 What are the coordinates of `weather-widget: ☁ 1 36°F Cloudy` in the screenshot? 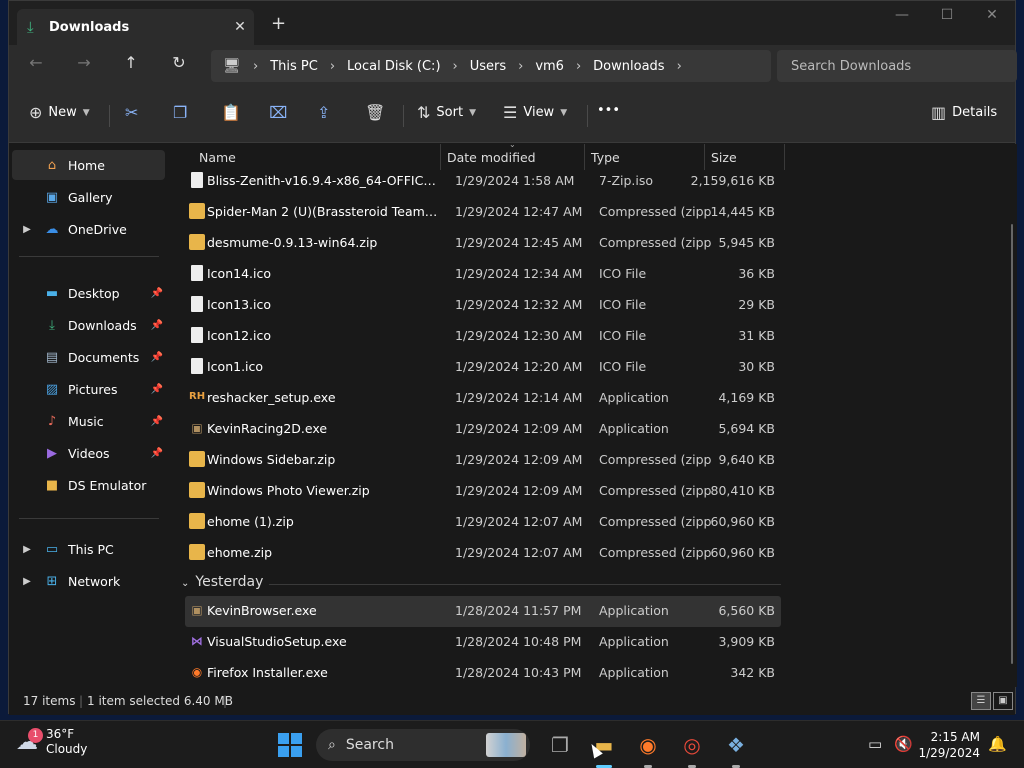 It's located at (51, 742).